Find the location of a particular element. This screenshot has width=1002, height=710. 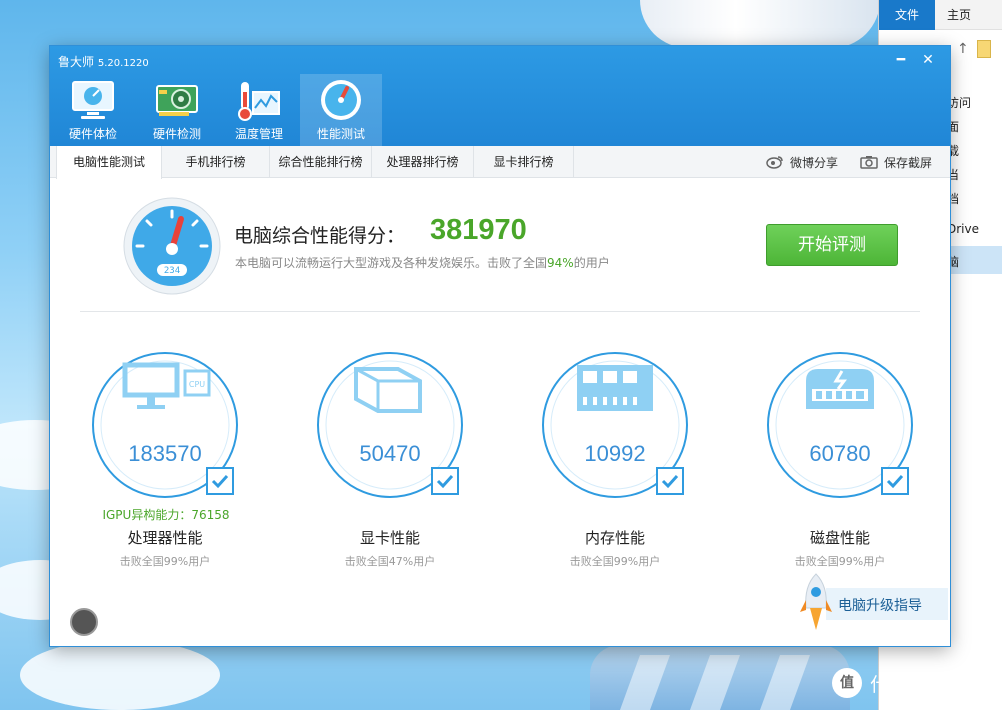

title-bar: 鲁大师 5.20.1220 ━ ✕ 硬件体检 硬件检测 温度管理 性能测试 is located at coordinates (500, 96).